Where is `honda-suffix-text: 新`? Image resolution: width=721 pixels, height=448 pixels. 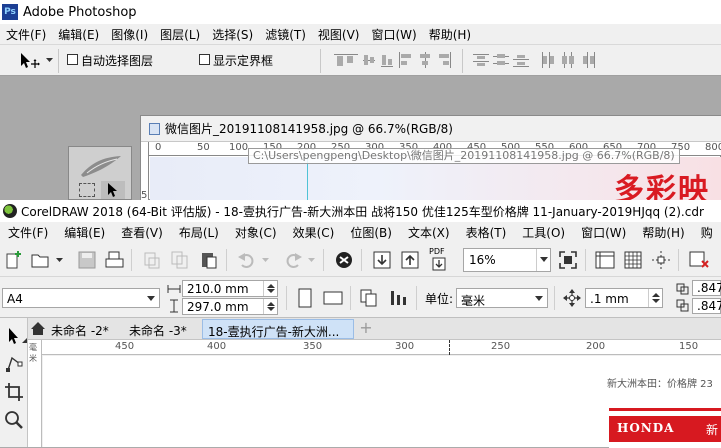
honda-suffix-text: 新 is located at coordinates (712, 430).